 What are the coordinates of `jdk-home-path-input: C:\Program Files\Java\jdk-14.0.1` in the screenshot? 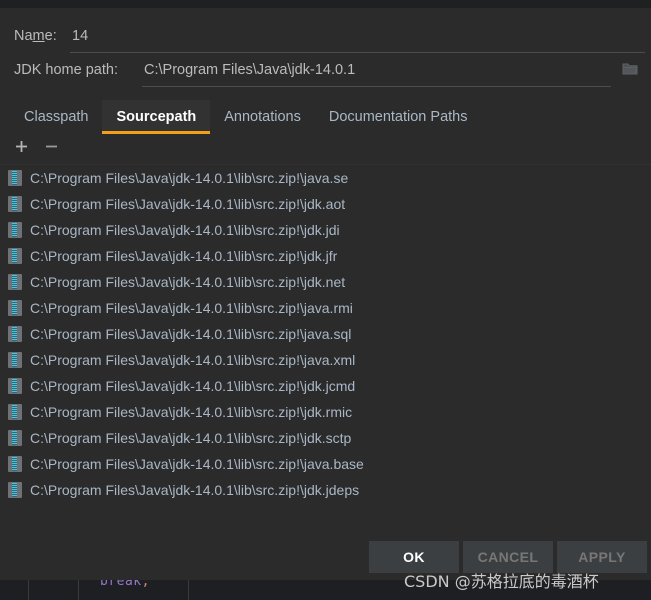 It's located at (376, 72).